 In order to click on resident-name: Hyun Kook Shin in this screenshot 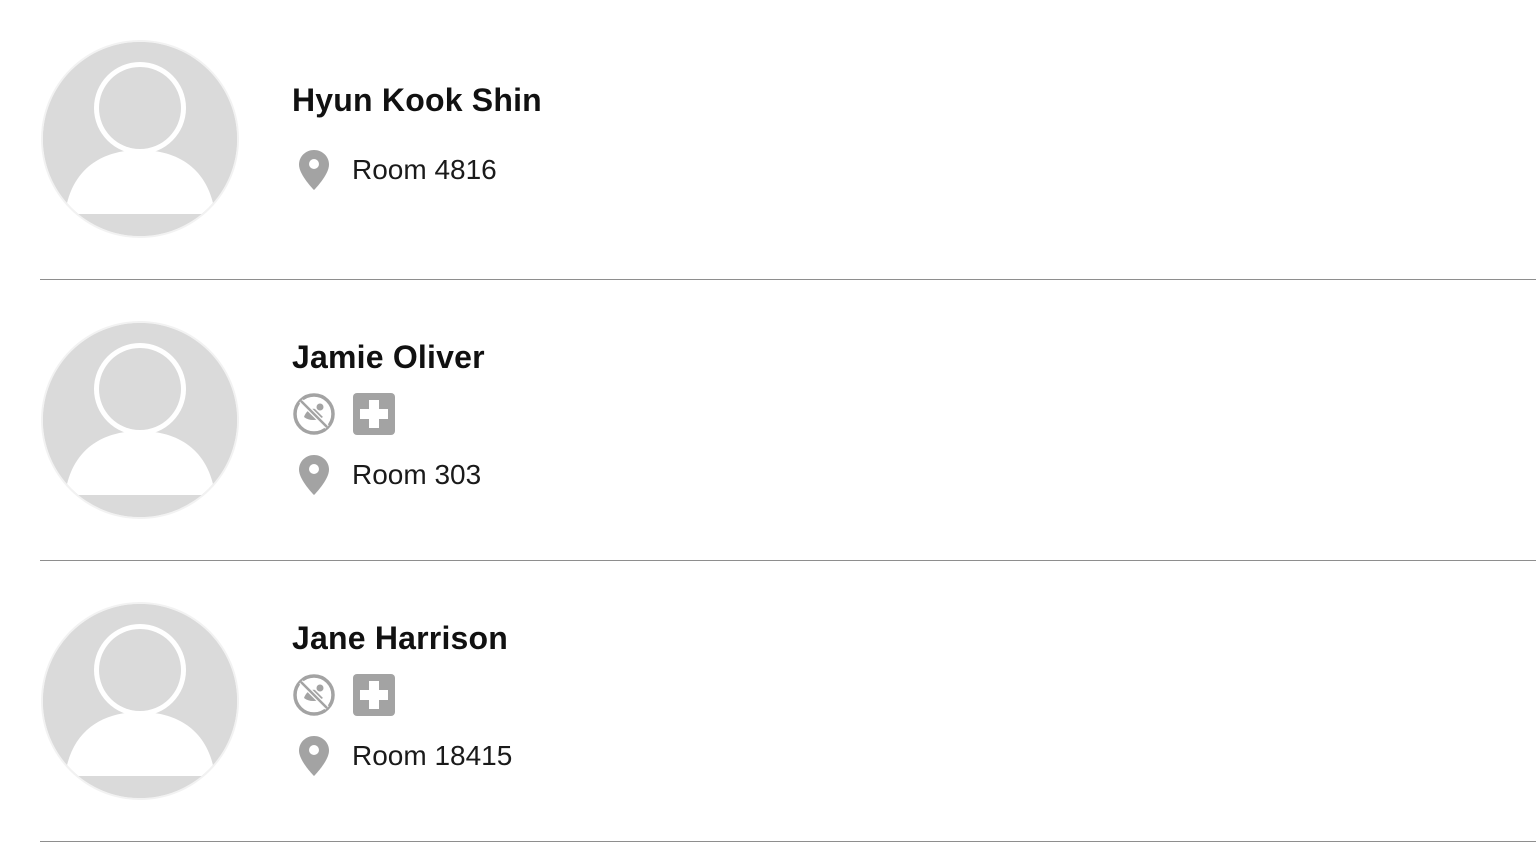, I will do `click(417, 100)`.